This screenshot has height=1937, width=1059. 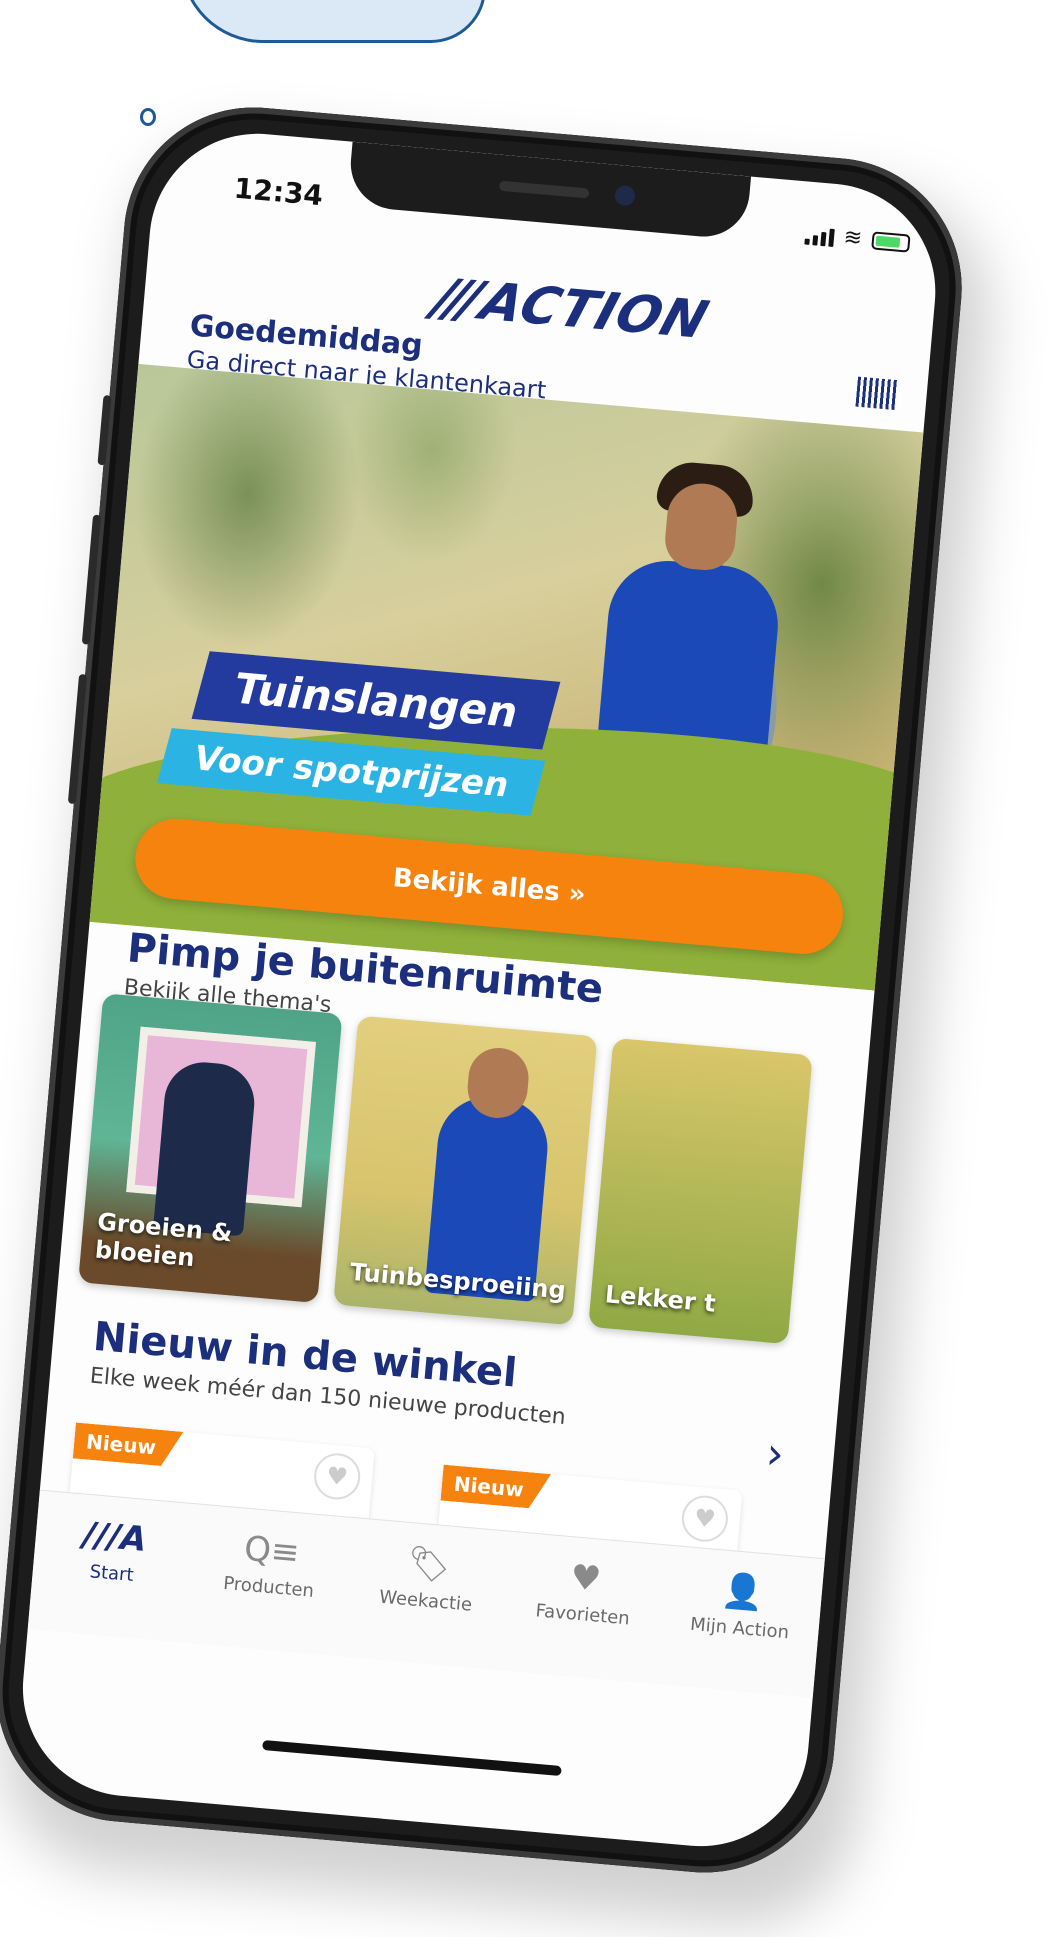 I want to click on tab-label: Favorieten, so click(x=582, y=1615).